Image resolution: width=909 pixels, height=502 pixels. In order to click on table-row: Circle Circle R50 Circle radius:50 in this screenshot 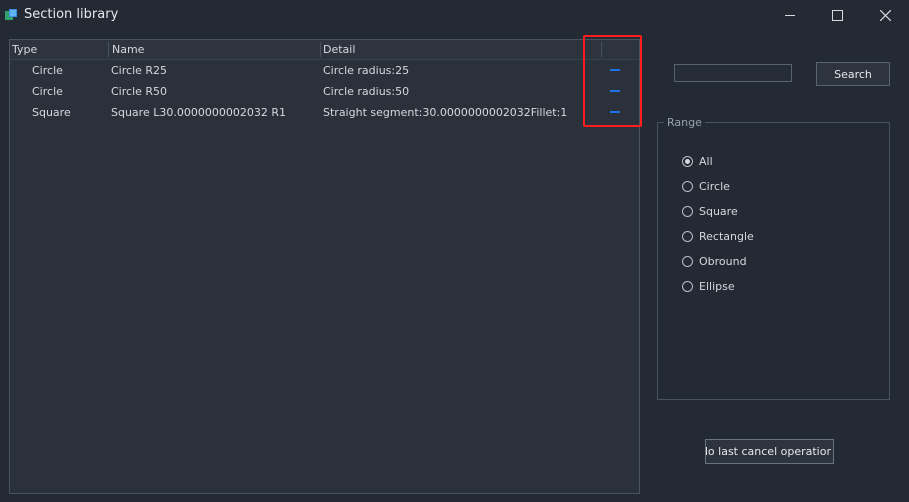, I will do `click(324, 91)`.